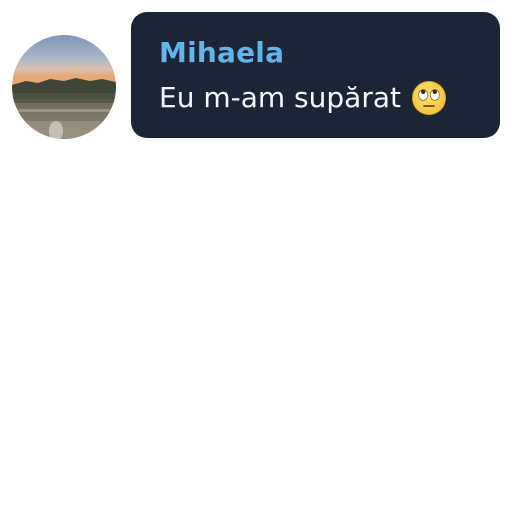 The height and width of the screenshot is (512, 512). I want to click on avatar-photo, so click(64, 87).